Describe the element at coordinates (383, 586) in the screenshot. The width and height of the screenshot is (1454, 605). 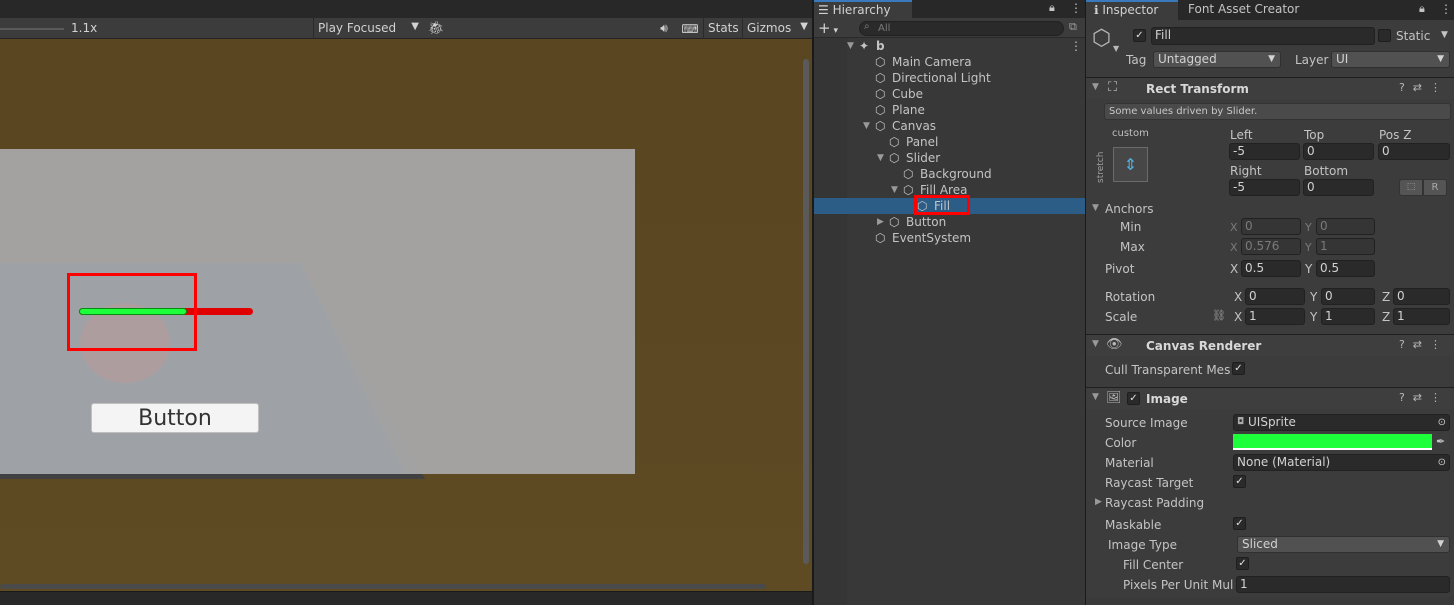
I see `horizontal-scrollbar` at that location.